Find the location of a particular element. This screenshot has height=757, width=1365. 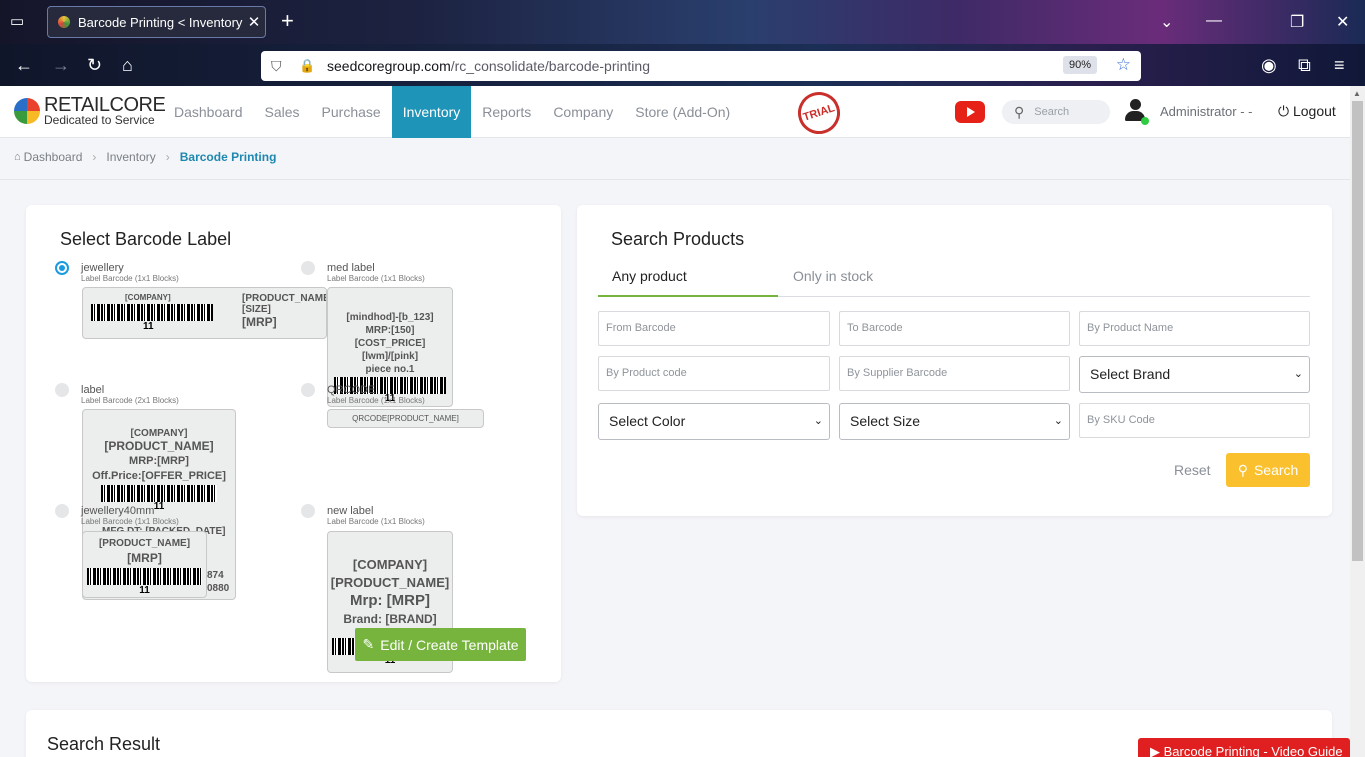

reset-button: Reset is located at coordinates (1192, 470).